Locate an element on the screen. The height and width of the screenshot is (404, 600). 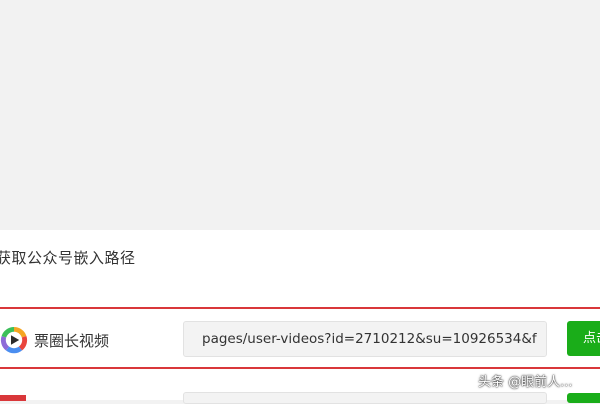
second-row-path-field is located at coordinates (365, 398).